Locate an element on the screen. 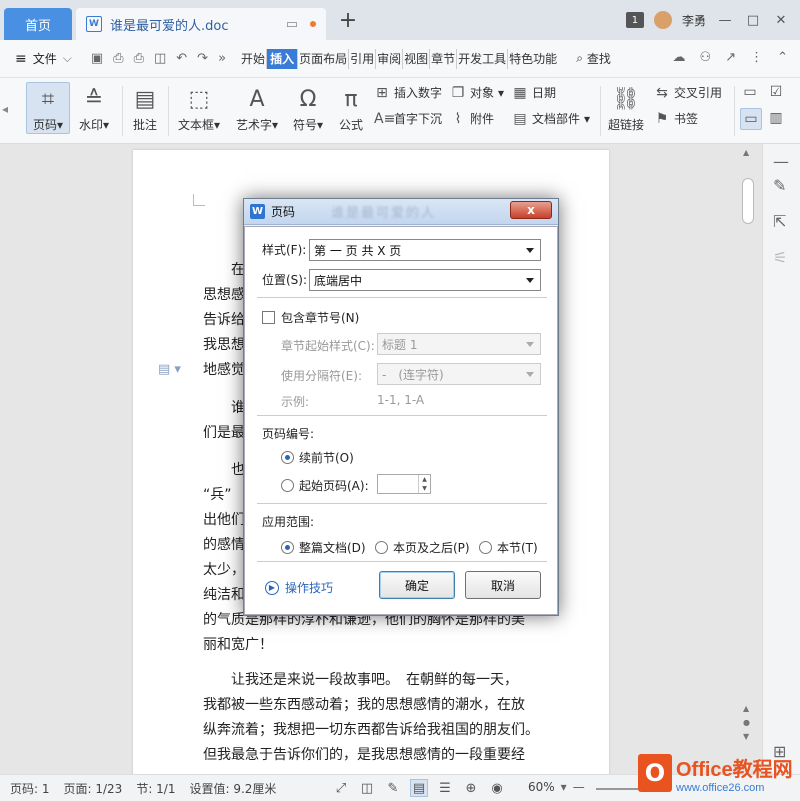 This screenshot has width=800, height=801. tab-section: 章节 is located at coordinates (444, 58).